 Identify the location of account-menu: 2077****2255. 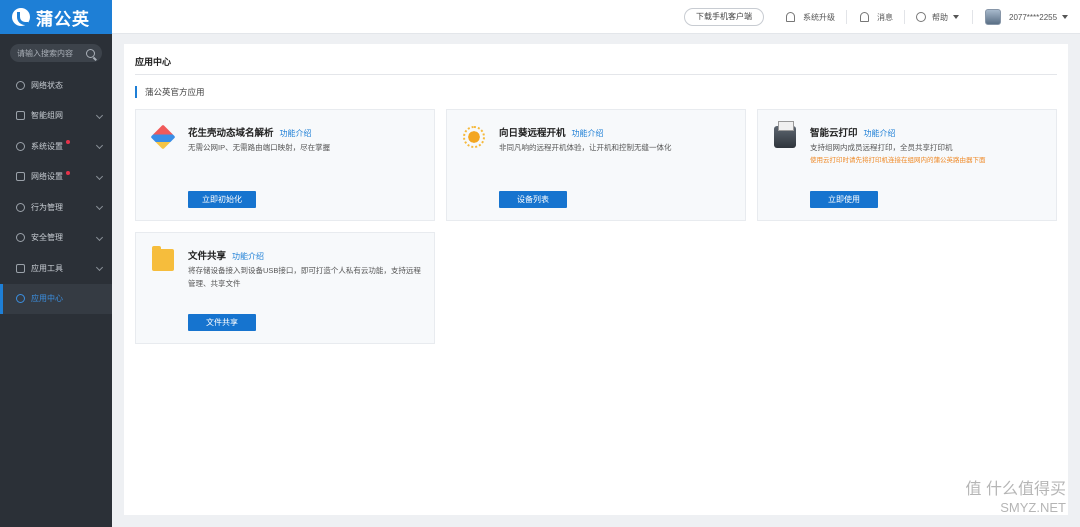
(1027, 17).